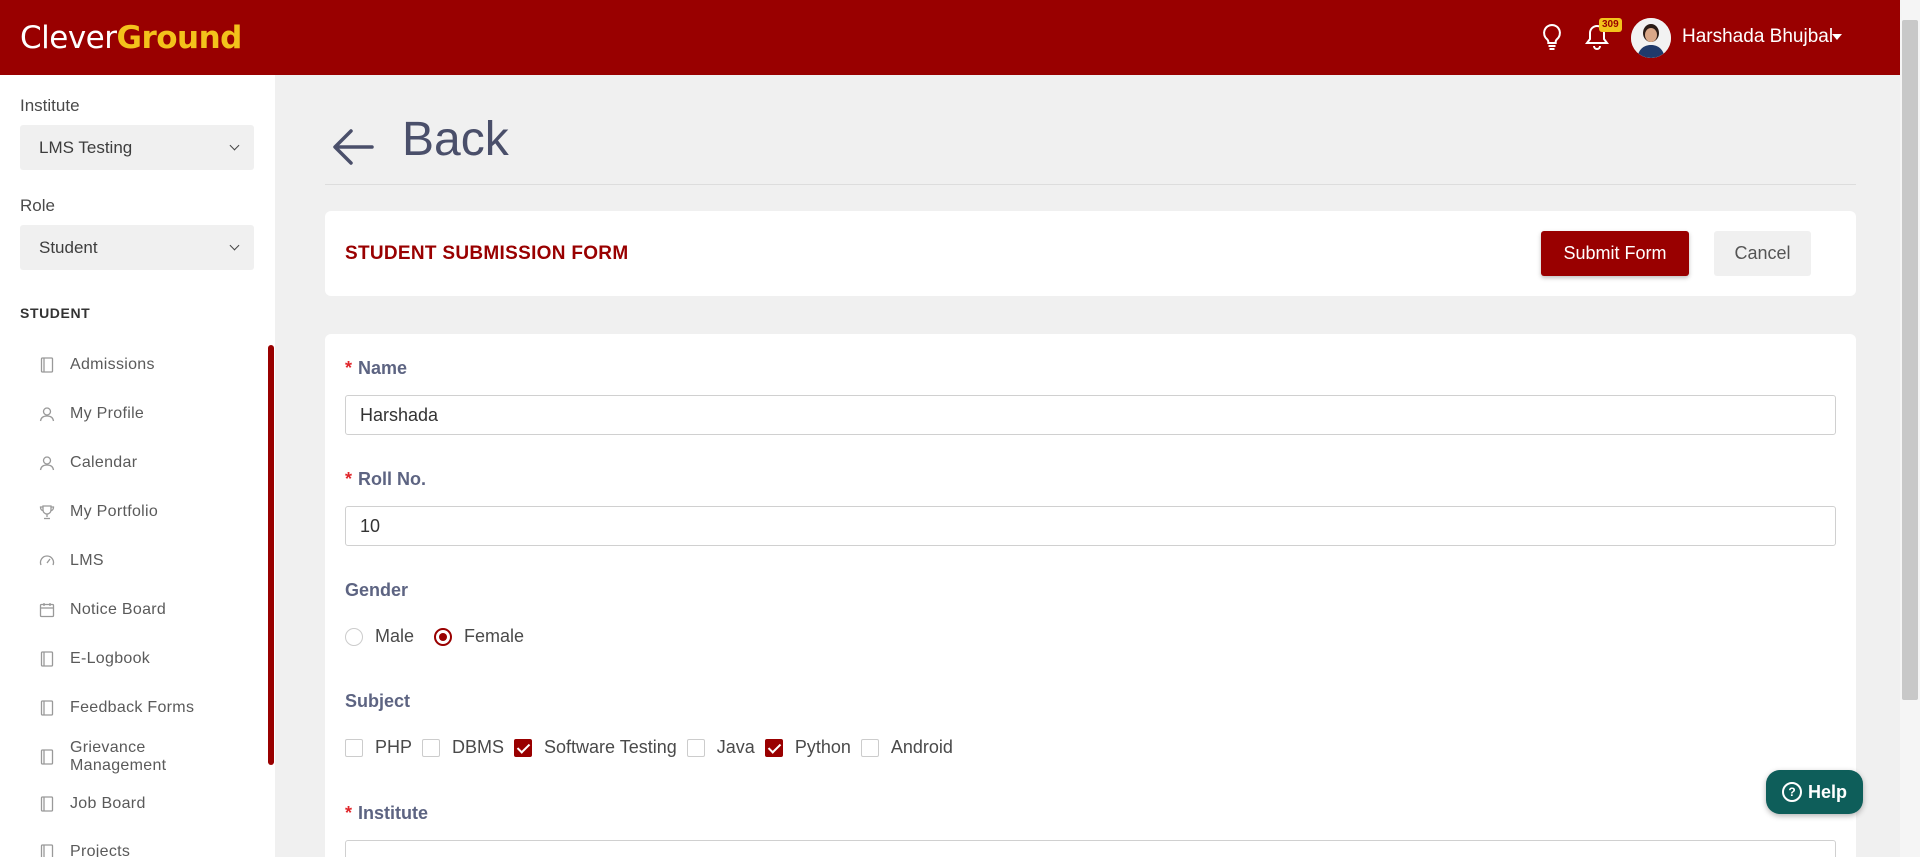 This screenshot has height=857, width=1920. What do you see at coordinates (386, 479) in the screenshot?
I see `roll-no-label: * Roll No.` at bounding box center [386, 479].